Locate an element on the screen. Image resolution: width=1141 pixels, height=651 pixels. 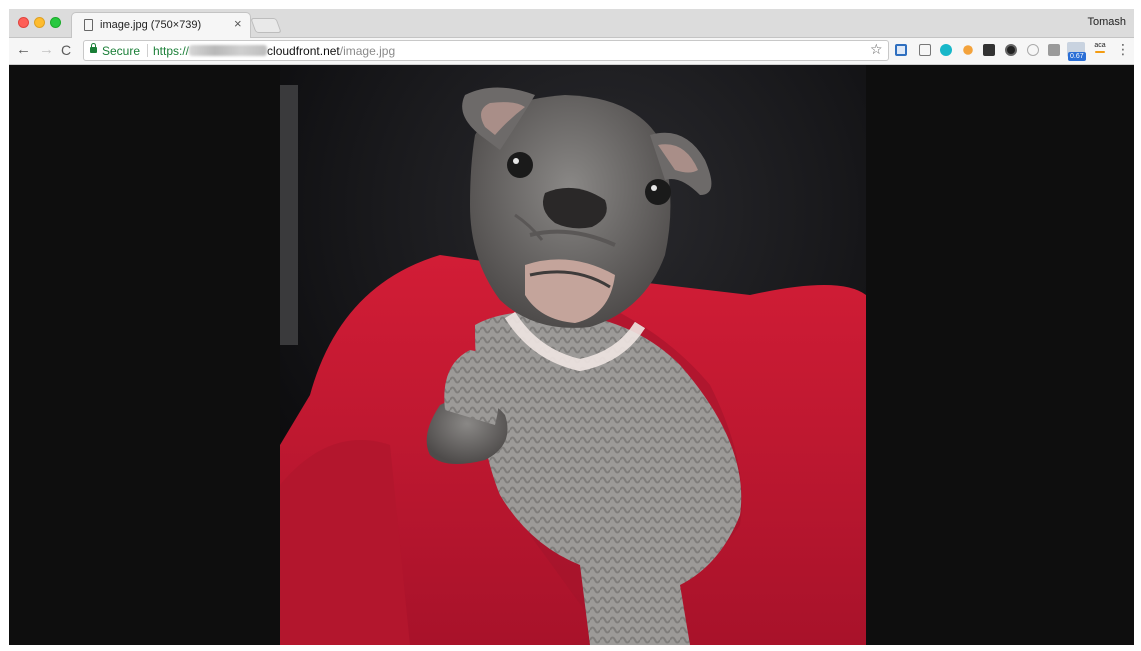
forward-arrow-icon: → is located at coordinates (46, 50).